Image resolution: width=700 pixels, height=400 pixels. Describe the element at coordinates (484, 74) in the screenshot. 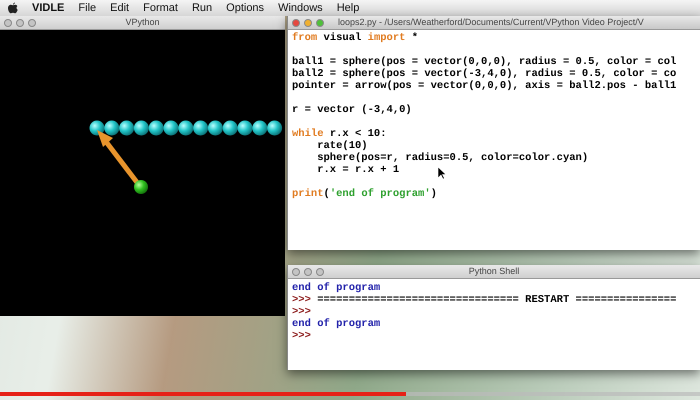

I see `code-line: ball2 = sphere(pos = vector(-3,4,0), radius = 0.5, color = co` at that location.